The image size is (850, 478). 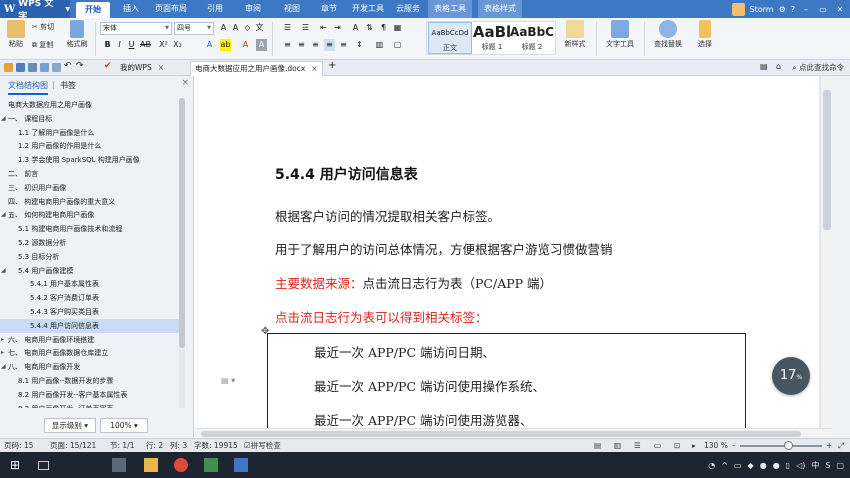 I want to click on show-level-select: 显示级别 ▾, so click(x=70, y=425).